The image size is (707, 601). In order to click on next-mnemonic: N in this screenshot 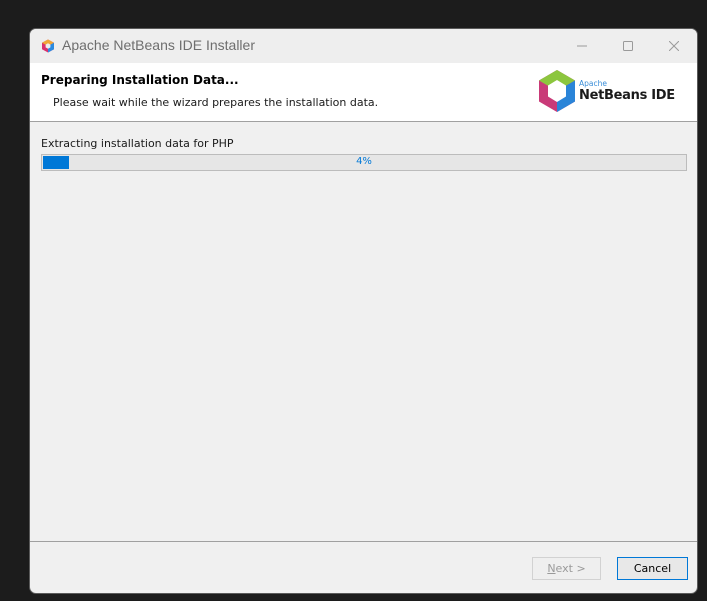, I will do `click(551, 568)`.